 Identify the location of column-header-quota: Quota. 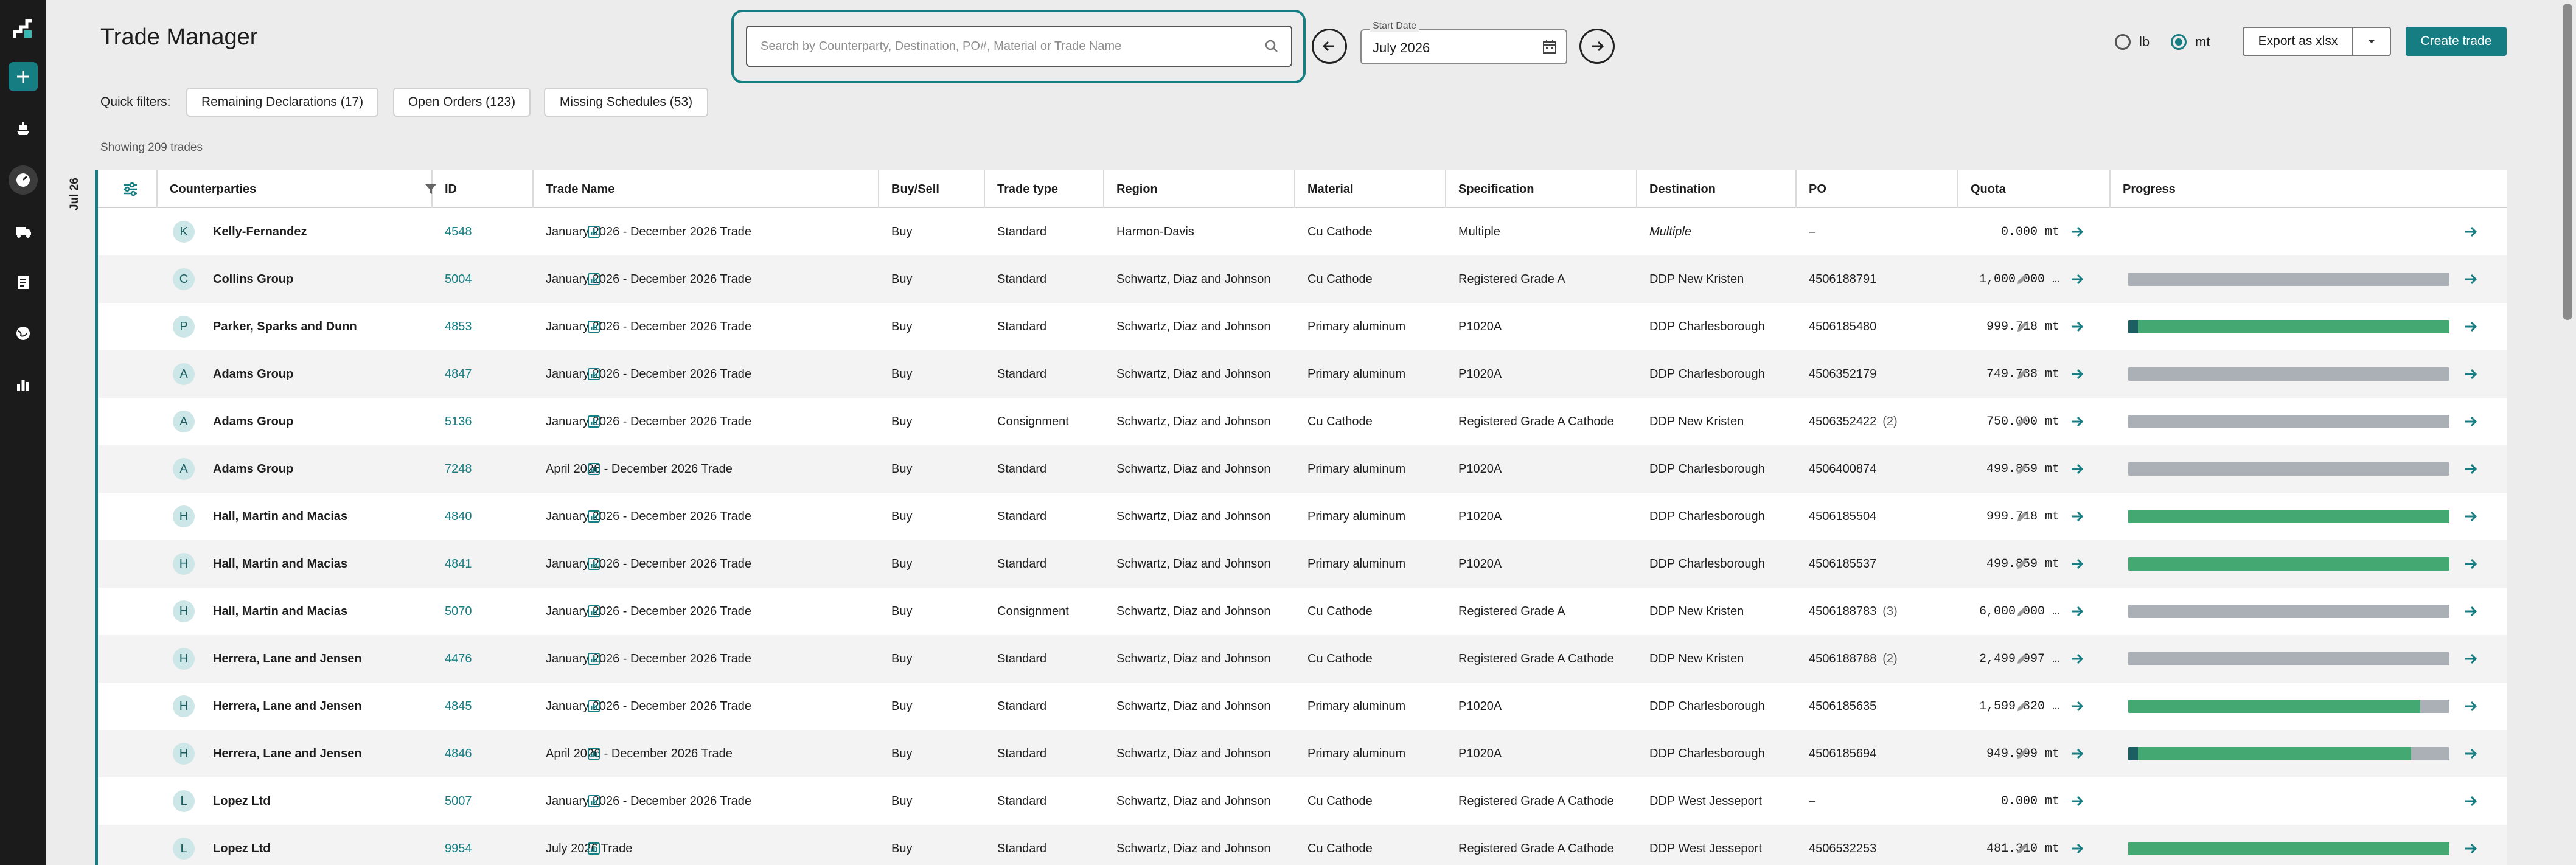
(2034, 189).